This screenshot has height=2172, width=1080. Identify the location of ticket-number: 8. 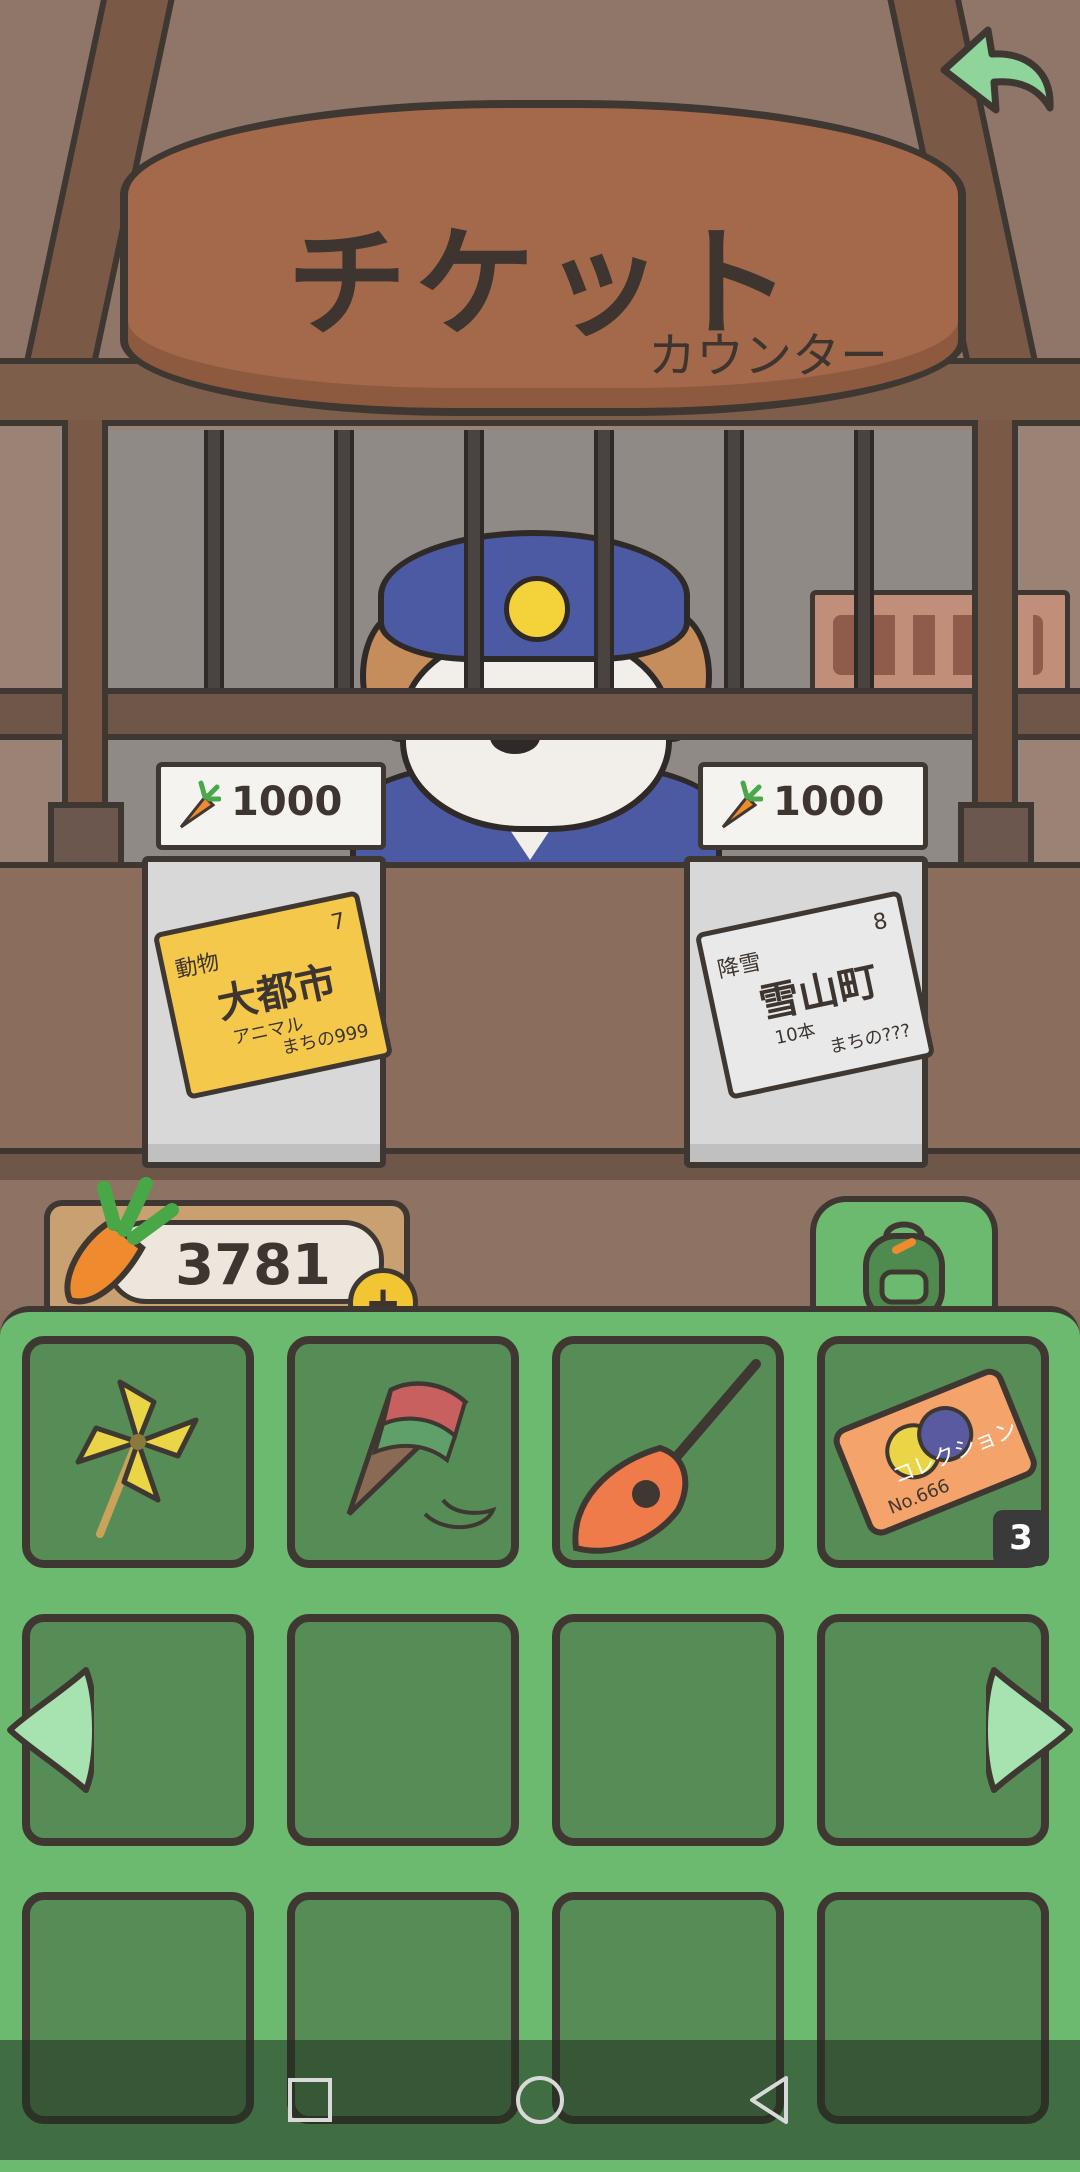
(880, 922).